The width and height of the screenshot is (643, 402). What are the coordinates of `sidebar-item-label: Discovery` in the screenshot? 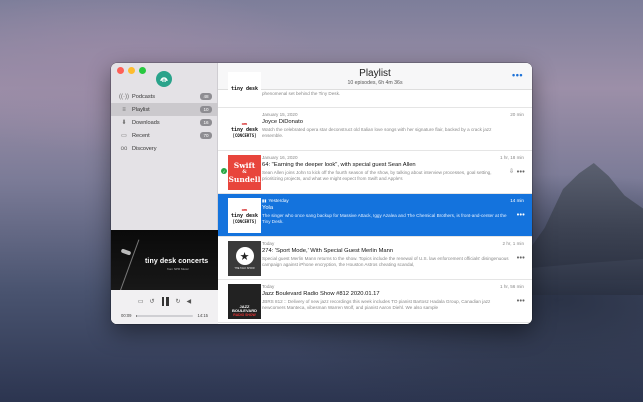 It's located at (144, 148).